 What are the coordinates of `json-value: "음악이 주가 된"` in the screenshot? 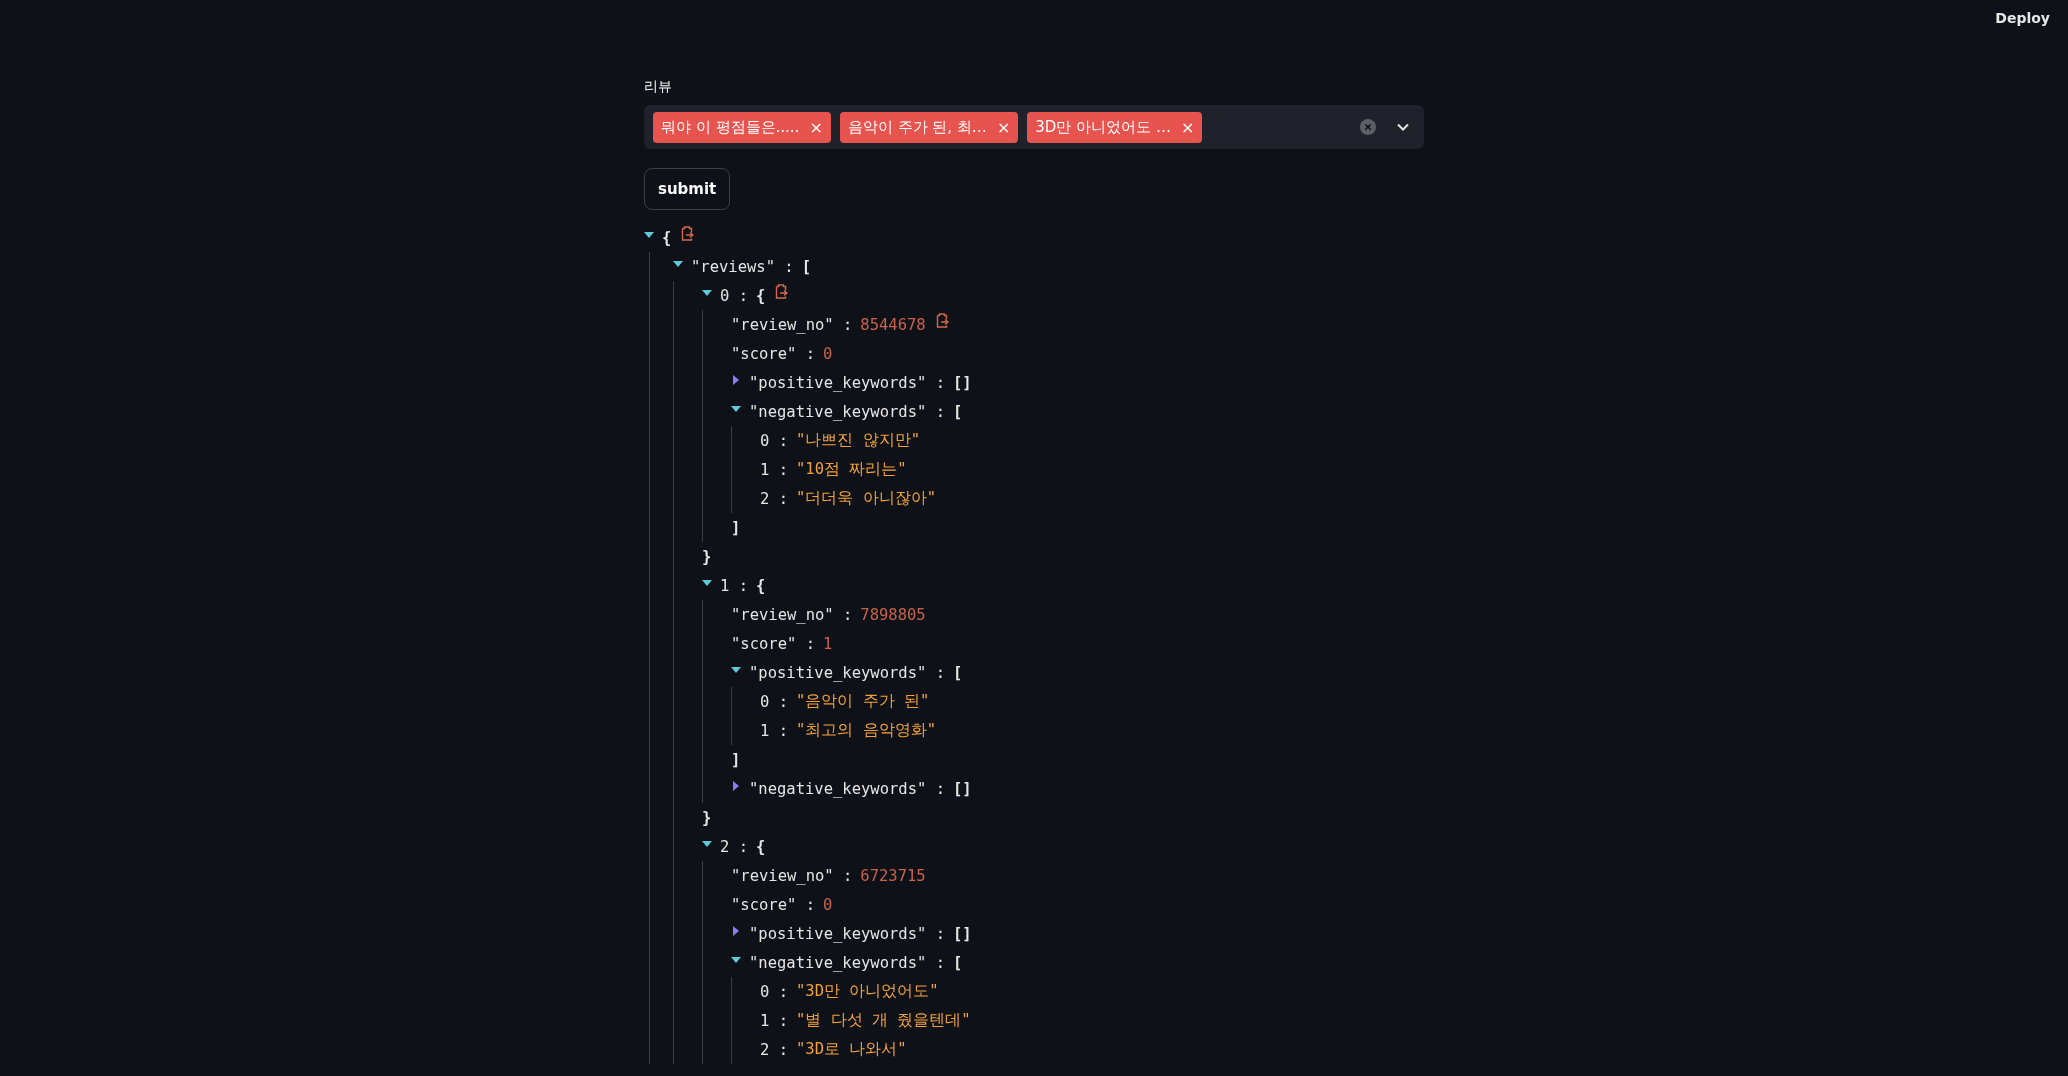 It's located at (863, 701).